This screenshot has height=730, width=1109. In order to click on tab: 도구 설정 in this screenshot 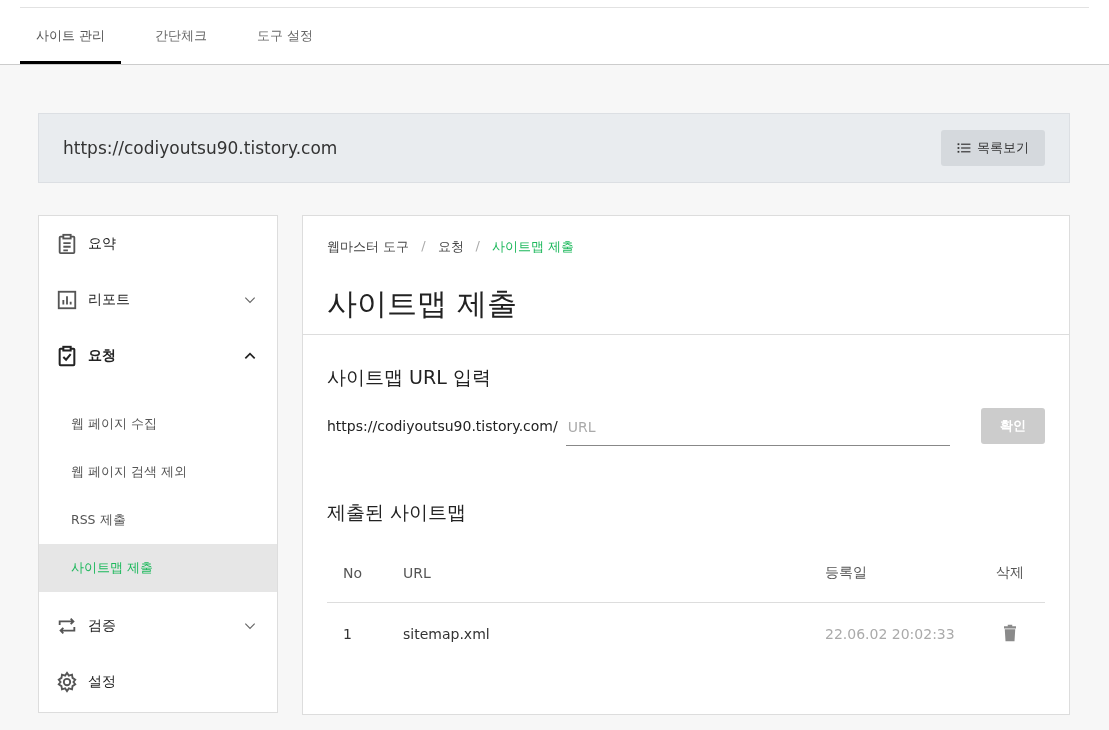, I will do `click(285, 36)`.